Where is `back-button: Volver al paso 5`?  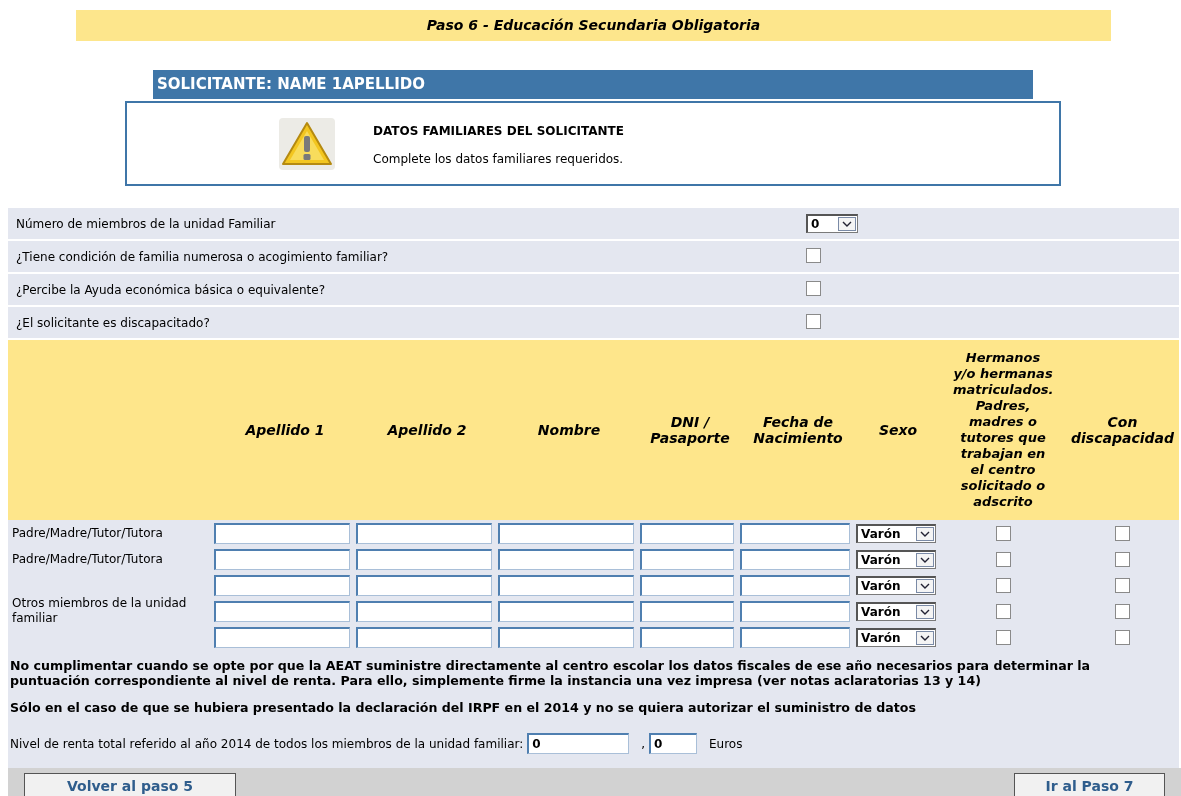
back-button: Volver al paso 5 is located at coordinates (130, 784).